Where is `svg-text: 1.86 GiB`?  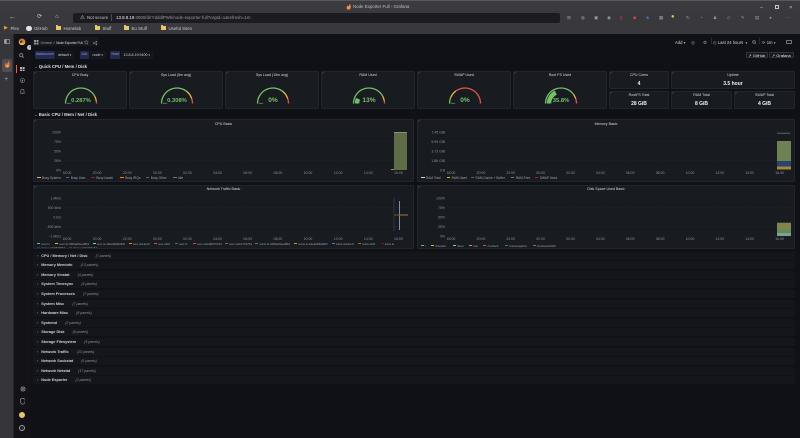
svg-text: 1.86 GiB is located at coordinates (438, 161).